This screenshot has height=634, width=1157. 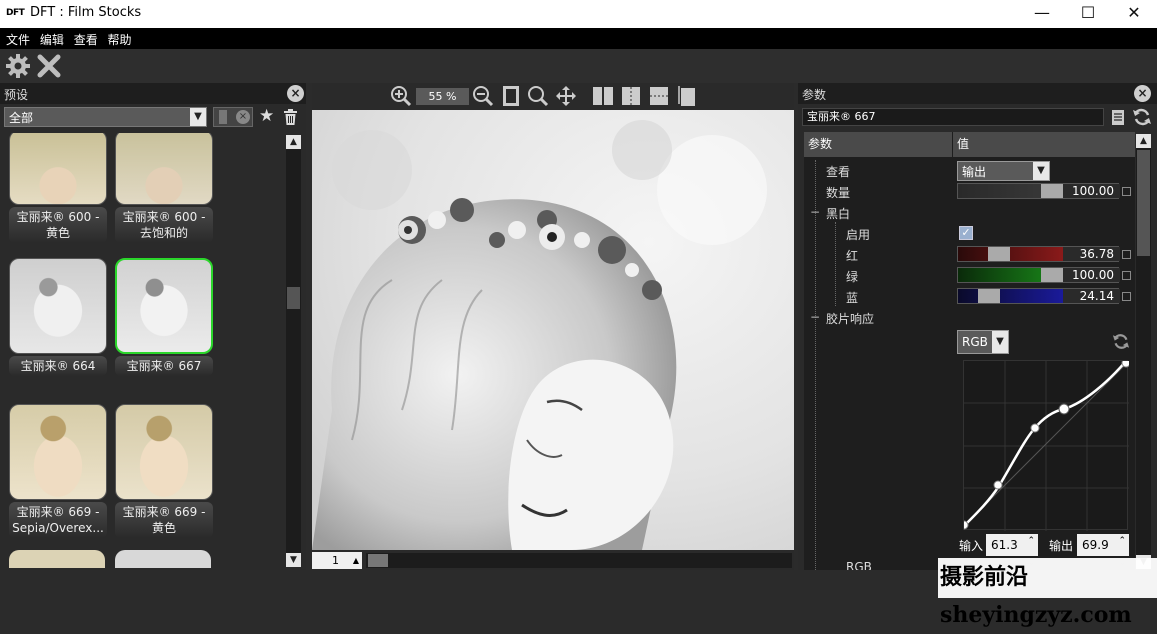 I want to click on reset-amount-icon, so click(x=1126, y=191).